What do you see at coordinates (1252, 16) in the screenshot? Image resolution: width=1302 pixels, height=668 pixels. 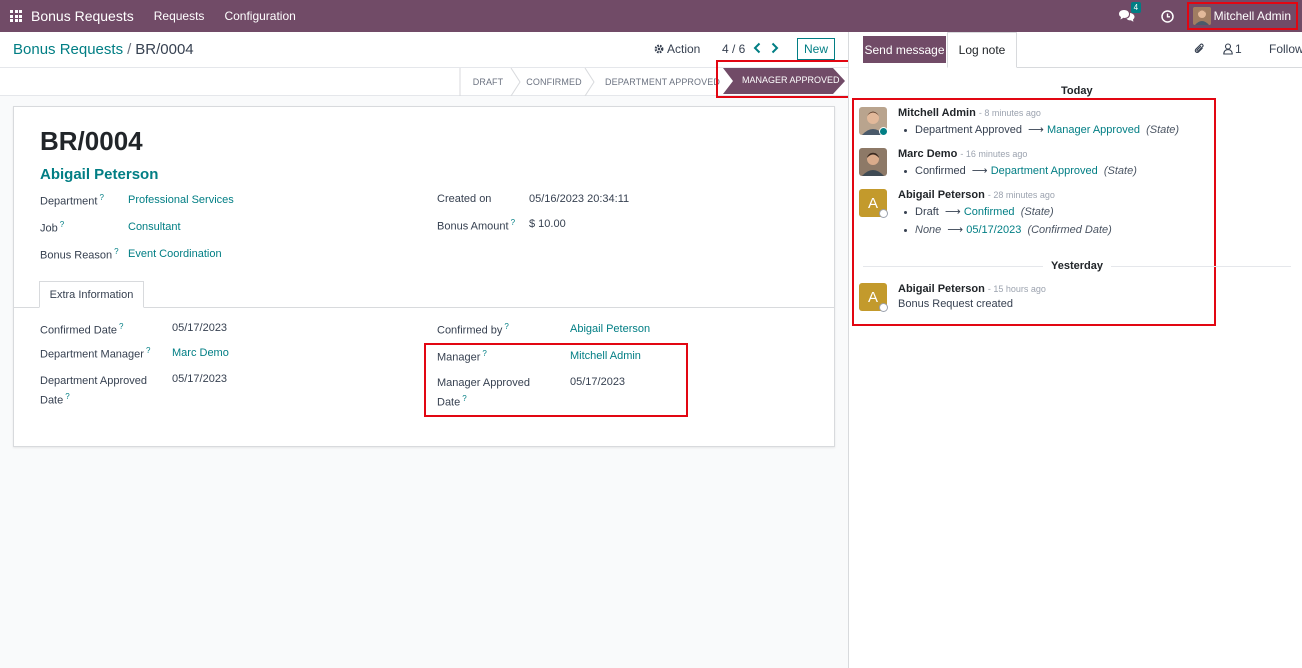 I see `user-name: Mitchell Admin` at bounding box center [1252, 16].